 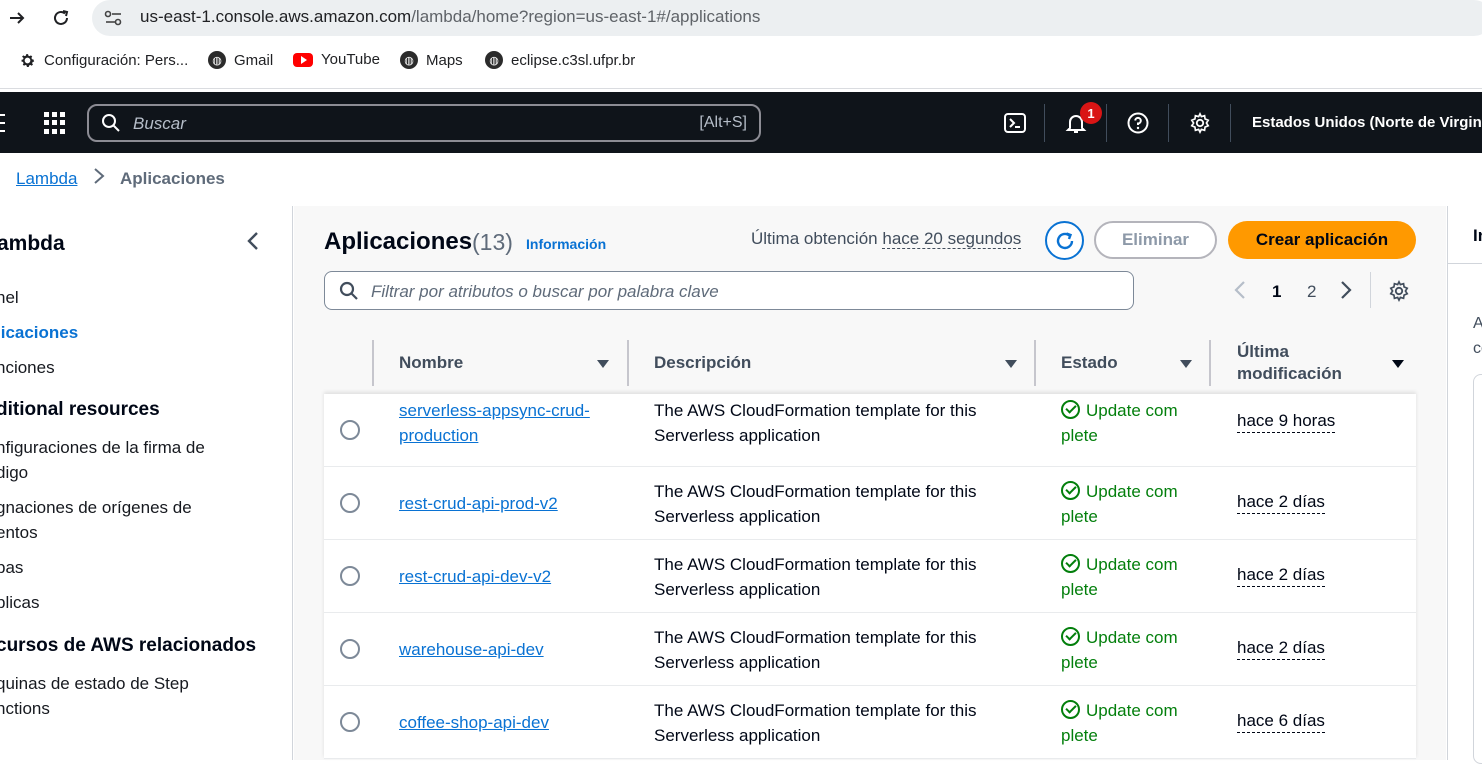 What do you see at coordinates (19, 532) in the screenshot?
I see `sidebar-item-event-source-mappings-cont: entos` at bounding box center [19, 532].